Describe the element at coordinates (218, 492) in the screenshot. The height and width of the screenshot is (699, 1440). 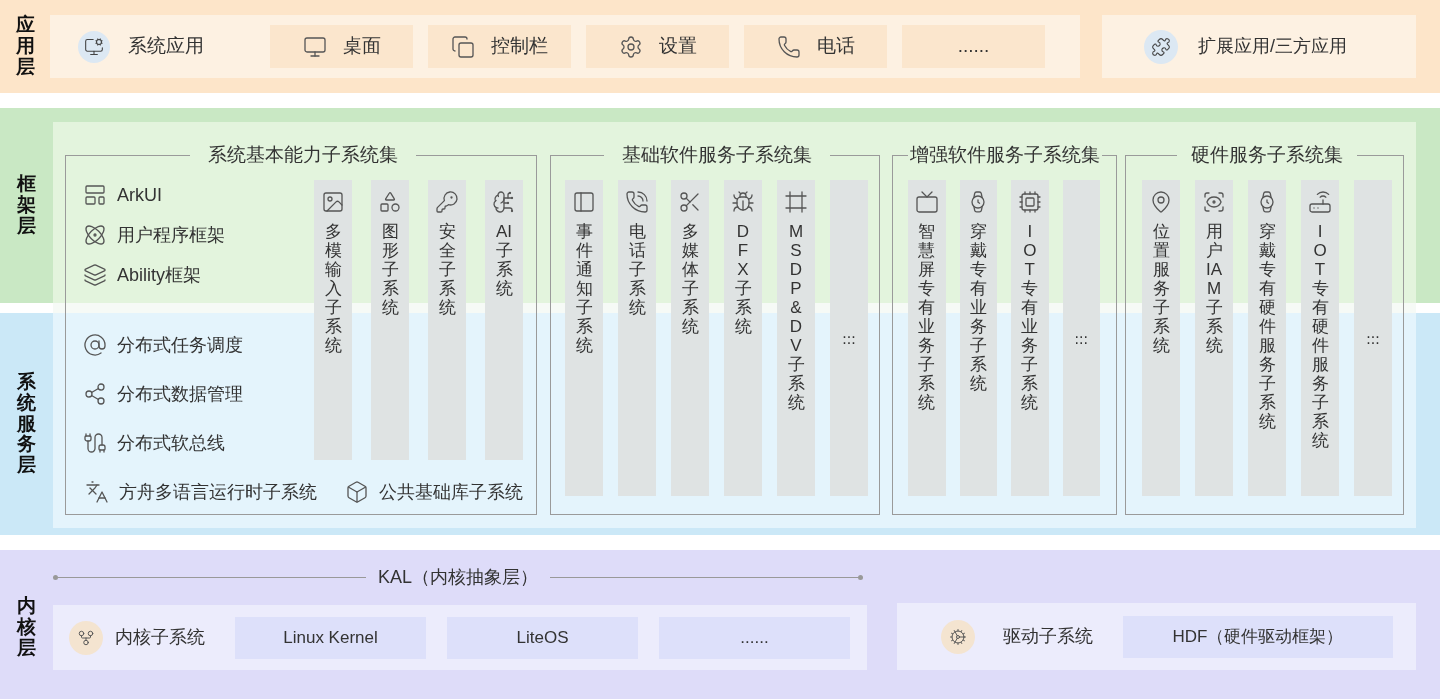
I see `capability-label: 方舟多语言运行时子系统` at that location.